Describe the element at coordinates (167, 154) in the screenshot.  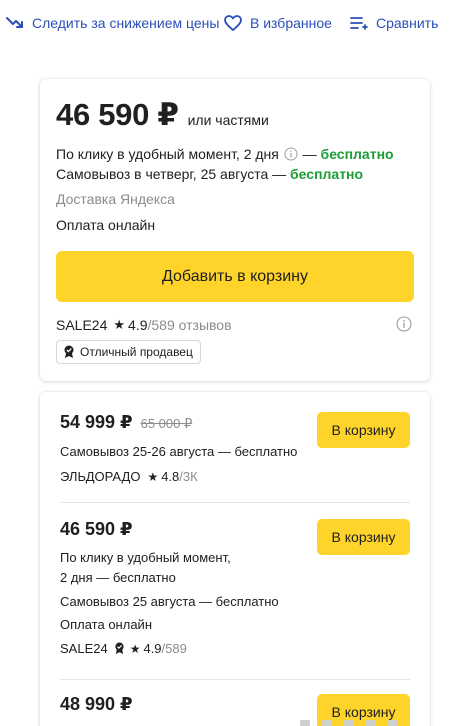
I see `delivery-click-text: По клику в удобный момент, 2 дня` at that location.